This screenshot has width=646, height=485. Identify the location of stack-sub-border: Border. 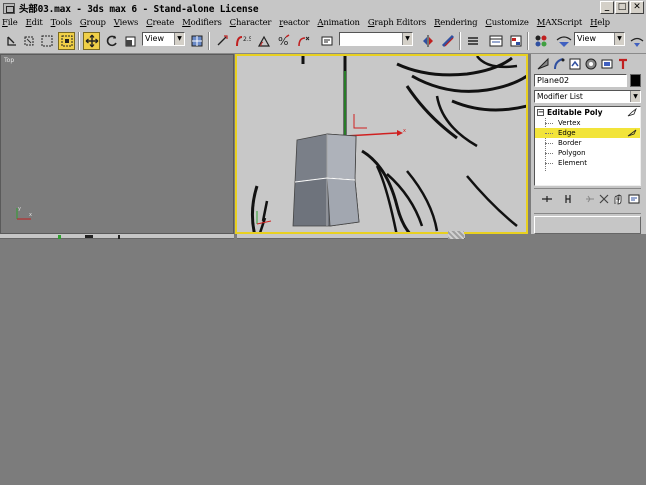
(587, 143).